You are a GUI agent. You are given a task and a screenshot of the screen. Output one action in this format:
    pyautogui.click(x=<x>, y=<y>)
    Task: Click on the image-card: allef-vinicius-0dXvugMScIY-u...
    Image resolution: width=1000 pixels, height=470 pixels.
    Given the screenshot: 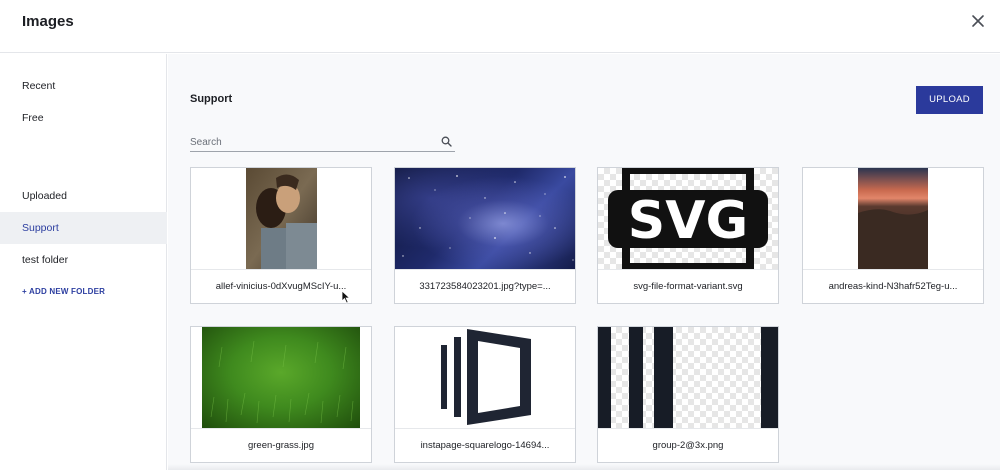 What is the action you would take?
    pyautogui.click(x=281, y=235)
    